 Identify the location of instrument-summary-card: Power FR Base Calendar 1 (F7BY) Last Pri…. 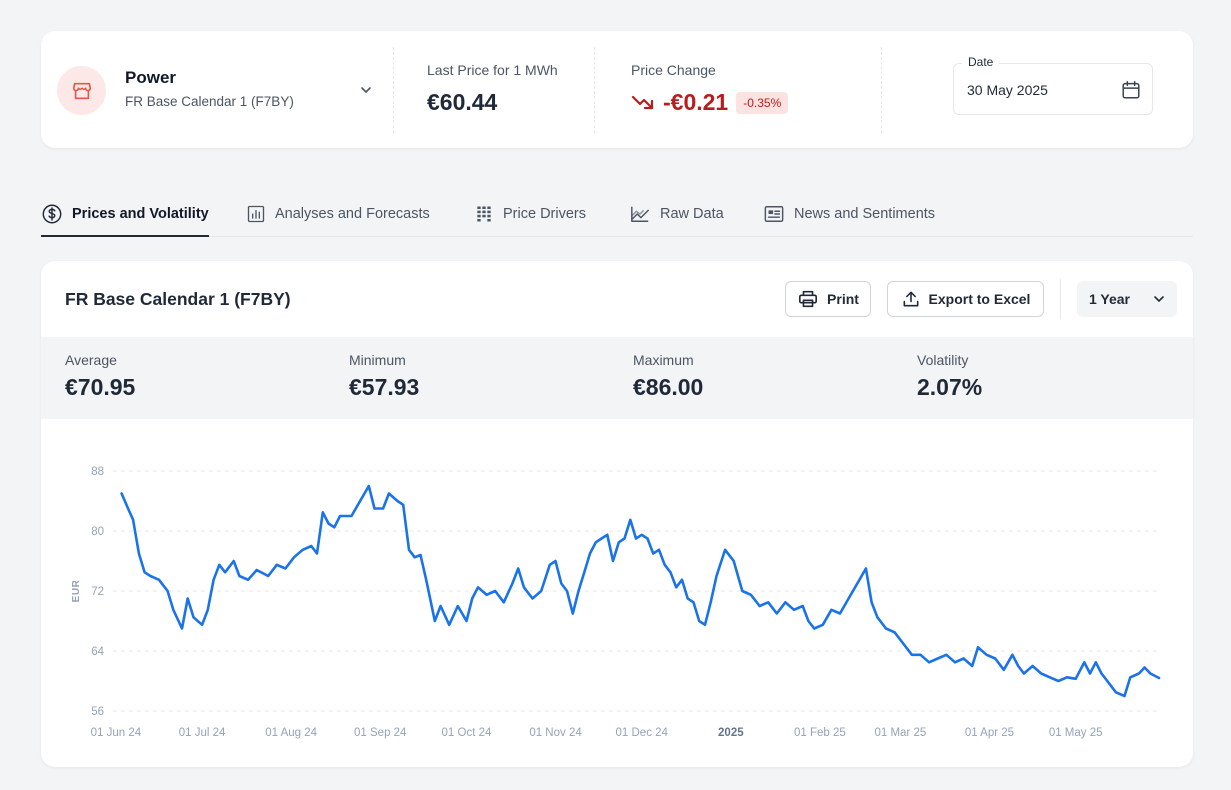
(617, 89).